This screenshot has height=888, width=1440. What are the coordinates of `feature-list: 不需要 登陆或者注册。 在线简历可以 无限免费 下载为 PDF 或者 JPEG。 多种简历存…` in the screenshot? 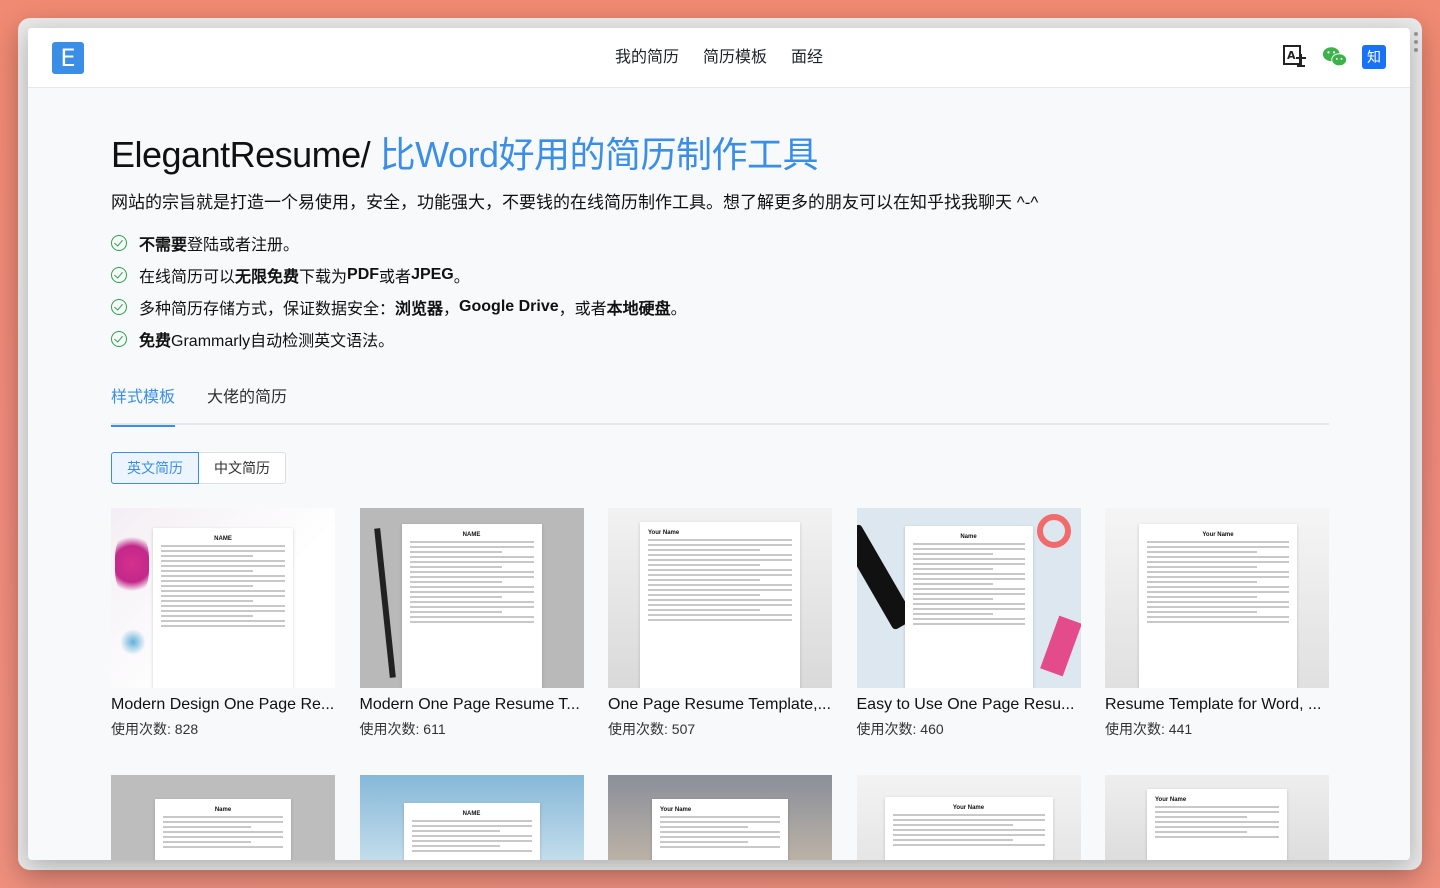 It's located at (574, 291).